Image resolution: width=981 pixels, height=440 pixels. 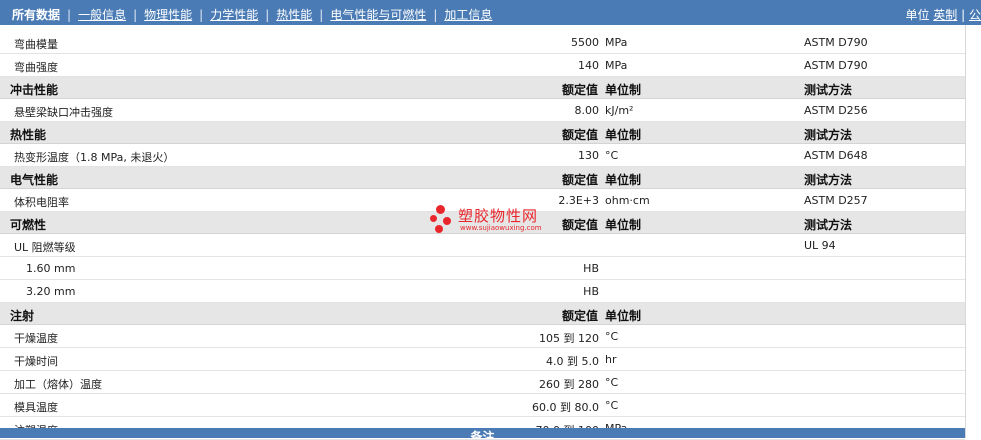 What do you see at coordinates (45, 247) in the screenshot?
I see `property-name: UL 阻燃等级` at bounding box center [45, 247].